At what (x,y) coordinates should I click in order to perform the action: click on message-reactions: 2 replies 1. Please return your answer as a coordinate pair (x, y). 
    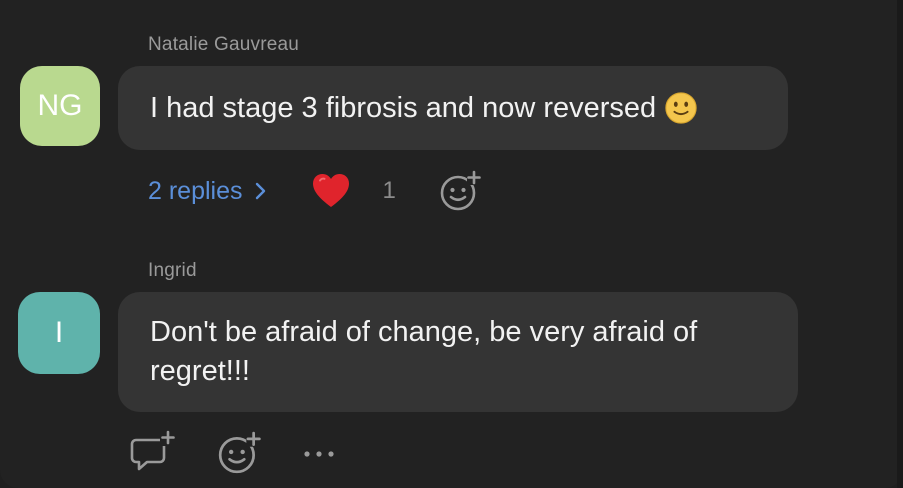
    Looking at the image, I should click on (315, 191).